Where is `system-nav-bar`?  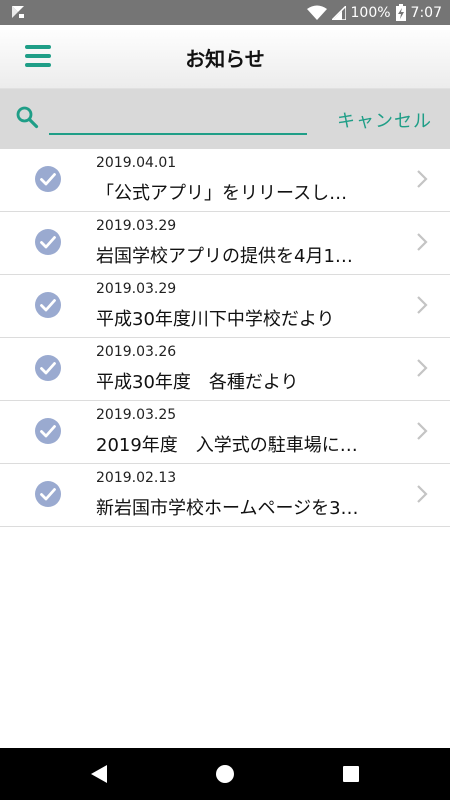
system-nav-bar is located at coordinates (225, 774).